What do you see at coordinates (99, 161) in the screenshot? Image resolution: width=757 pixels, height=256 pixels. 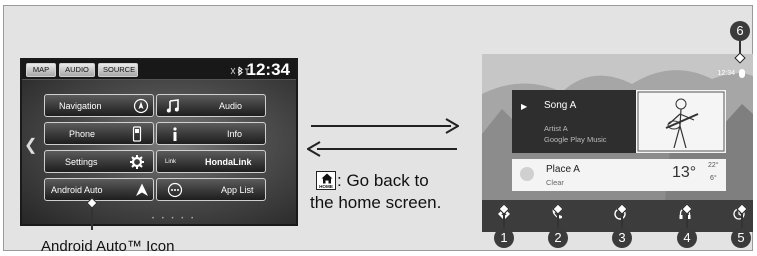 I see `settings-button: Settings` at bounding box center [99, 161].